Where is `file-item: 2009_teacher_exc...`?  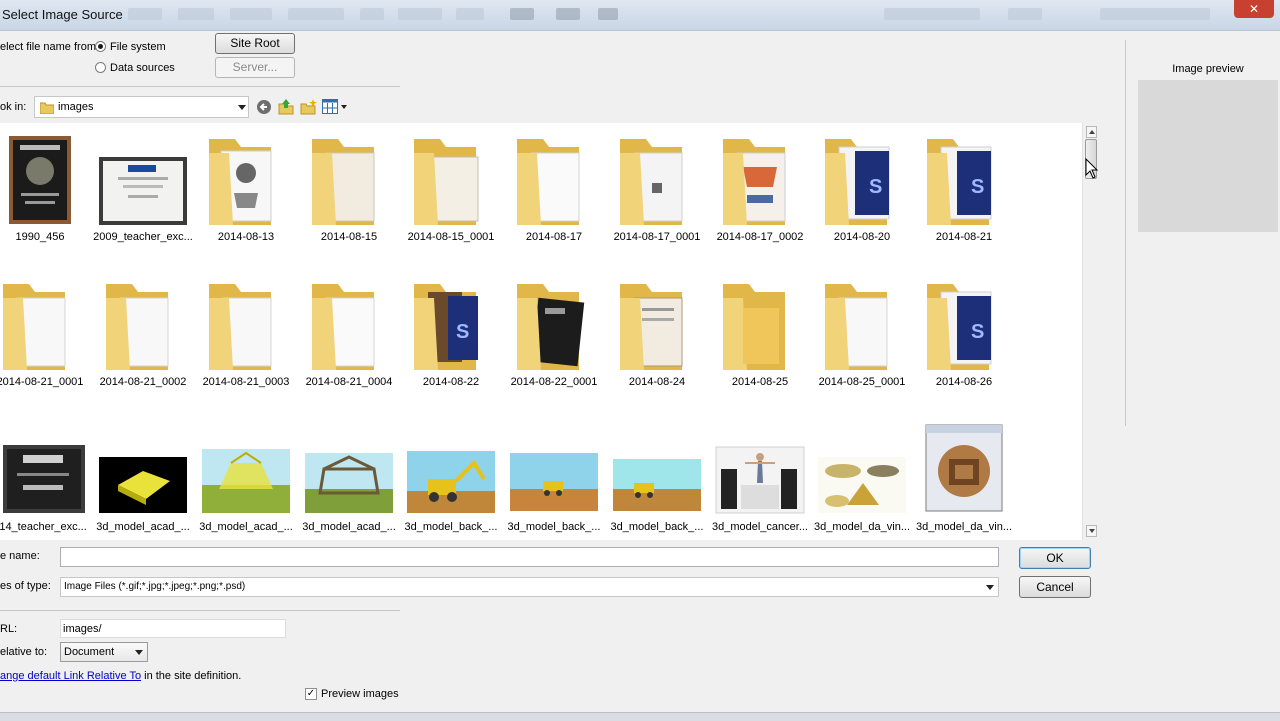
file-item: 2009_teacher_exc... is located at coordinates (143, 194).